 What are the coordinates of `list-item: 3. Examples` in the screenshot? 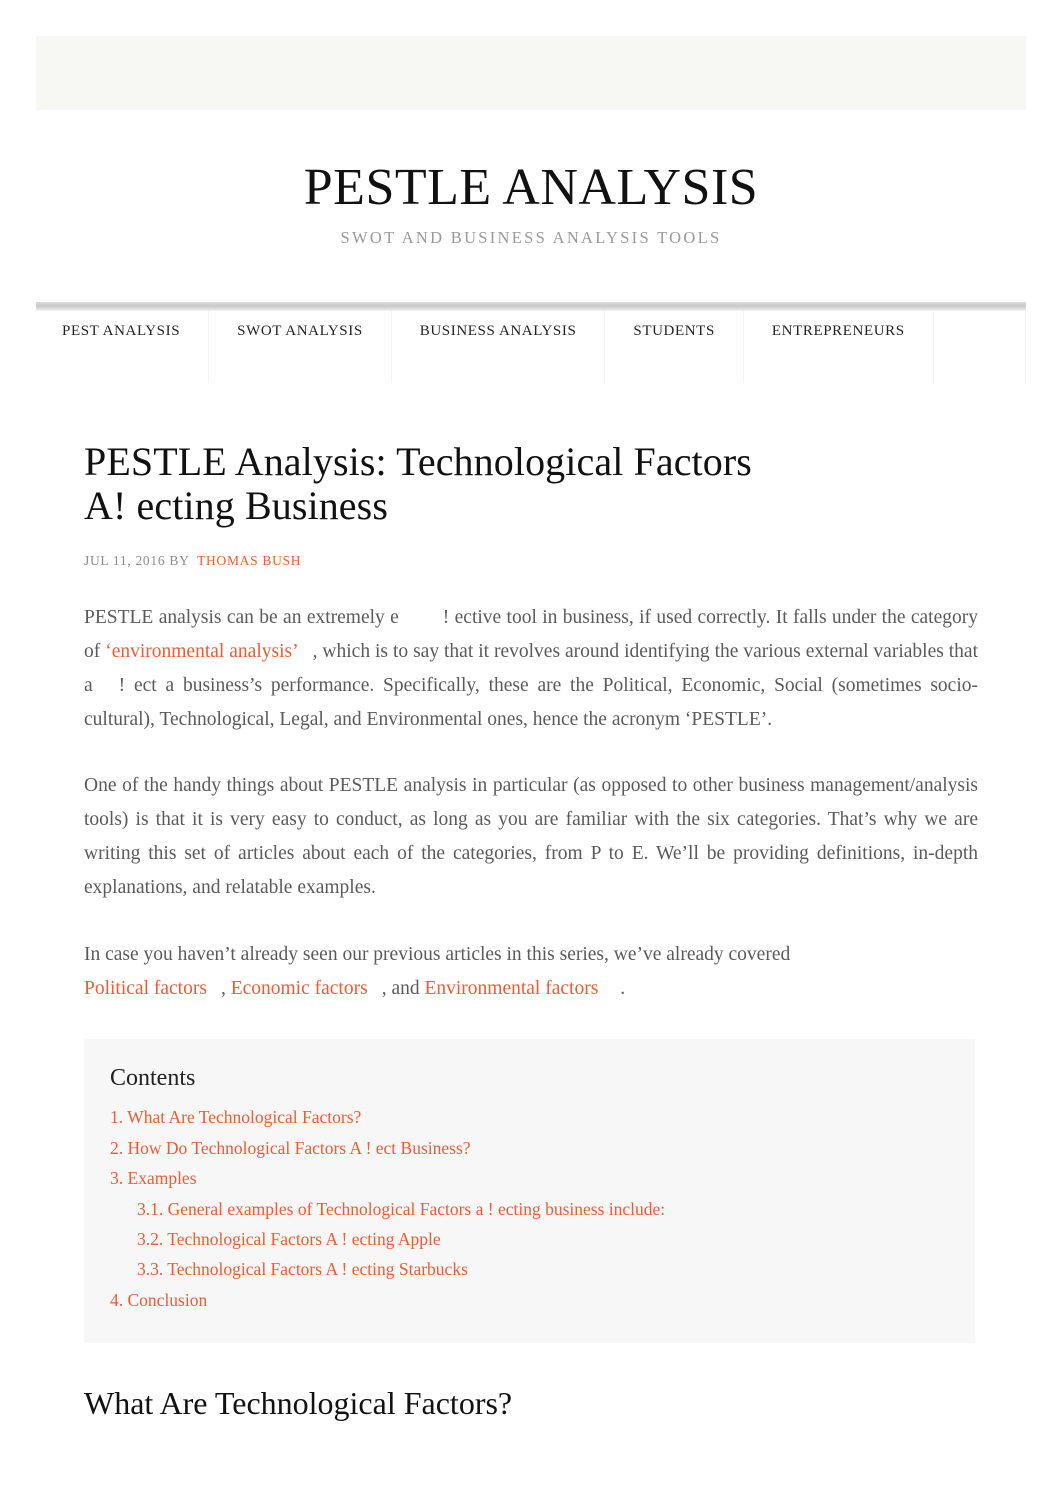 It's located at (529, 1178).